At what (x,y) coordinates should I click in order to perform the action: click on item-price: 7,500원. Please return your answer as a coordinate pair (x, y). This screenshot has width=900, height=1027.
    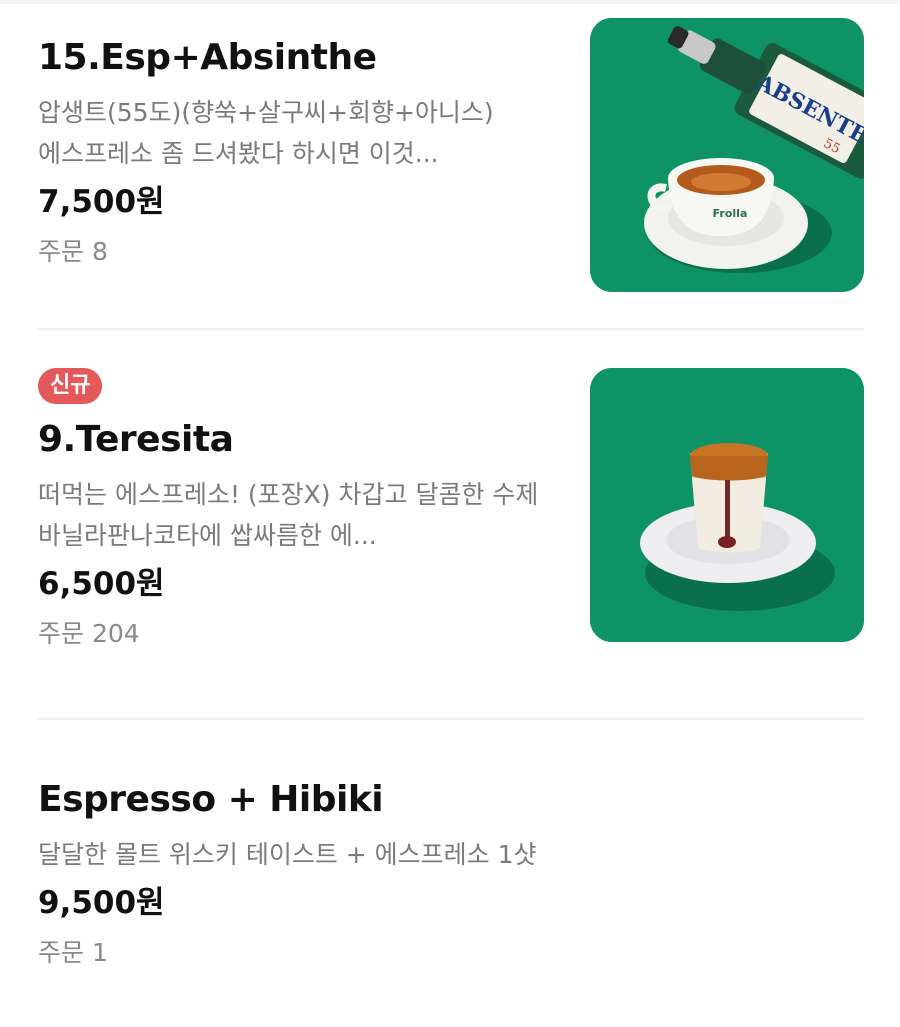
    Looking at the image, I should click on (101, 202).